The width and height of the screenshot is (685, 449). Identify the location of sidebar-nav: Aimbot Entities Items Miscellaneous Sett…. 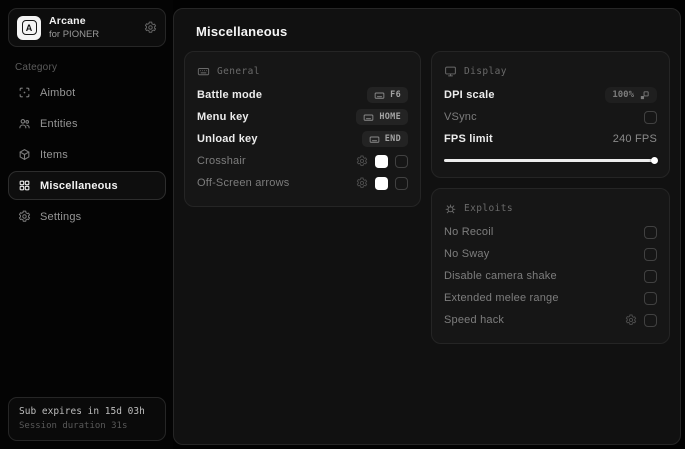
(87, 154).